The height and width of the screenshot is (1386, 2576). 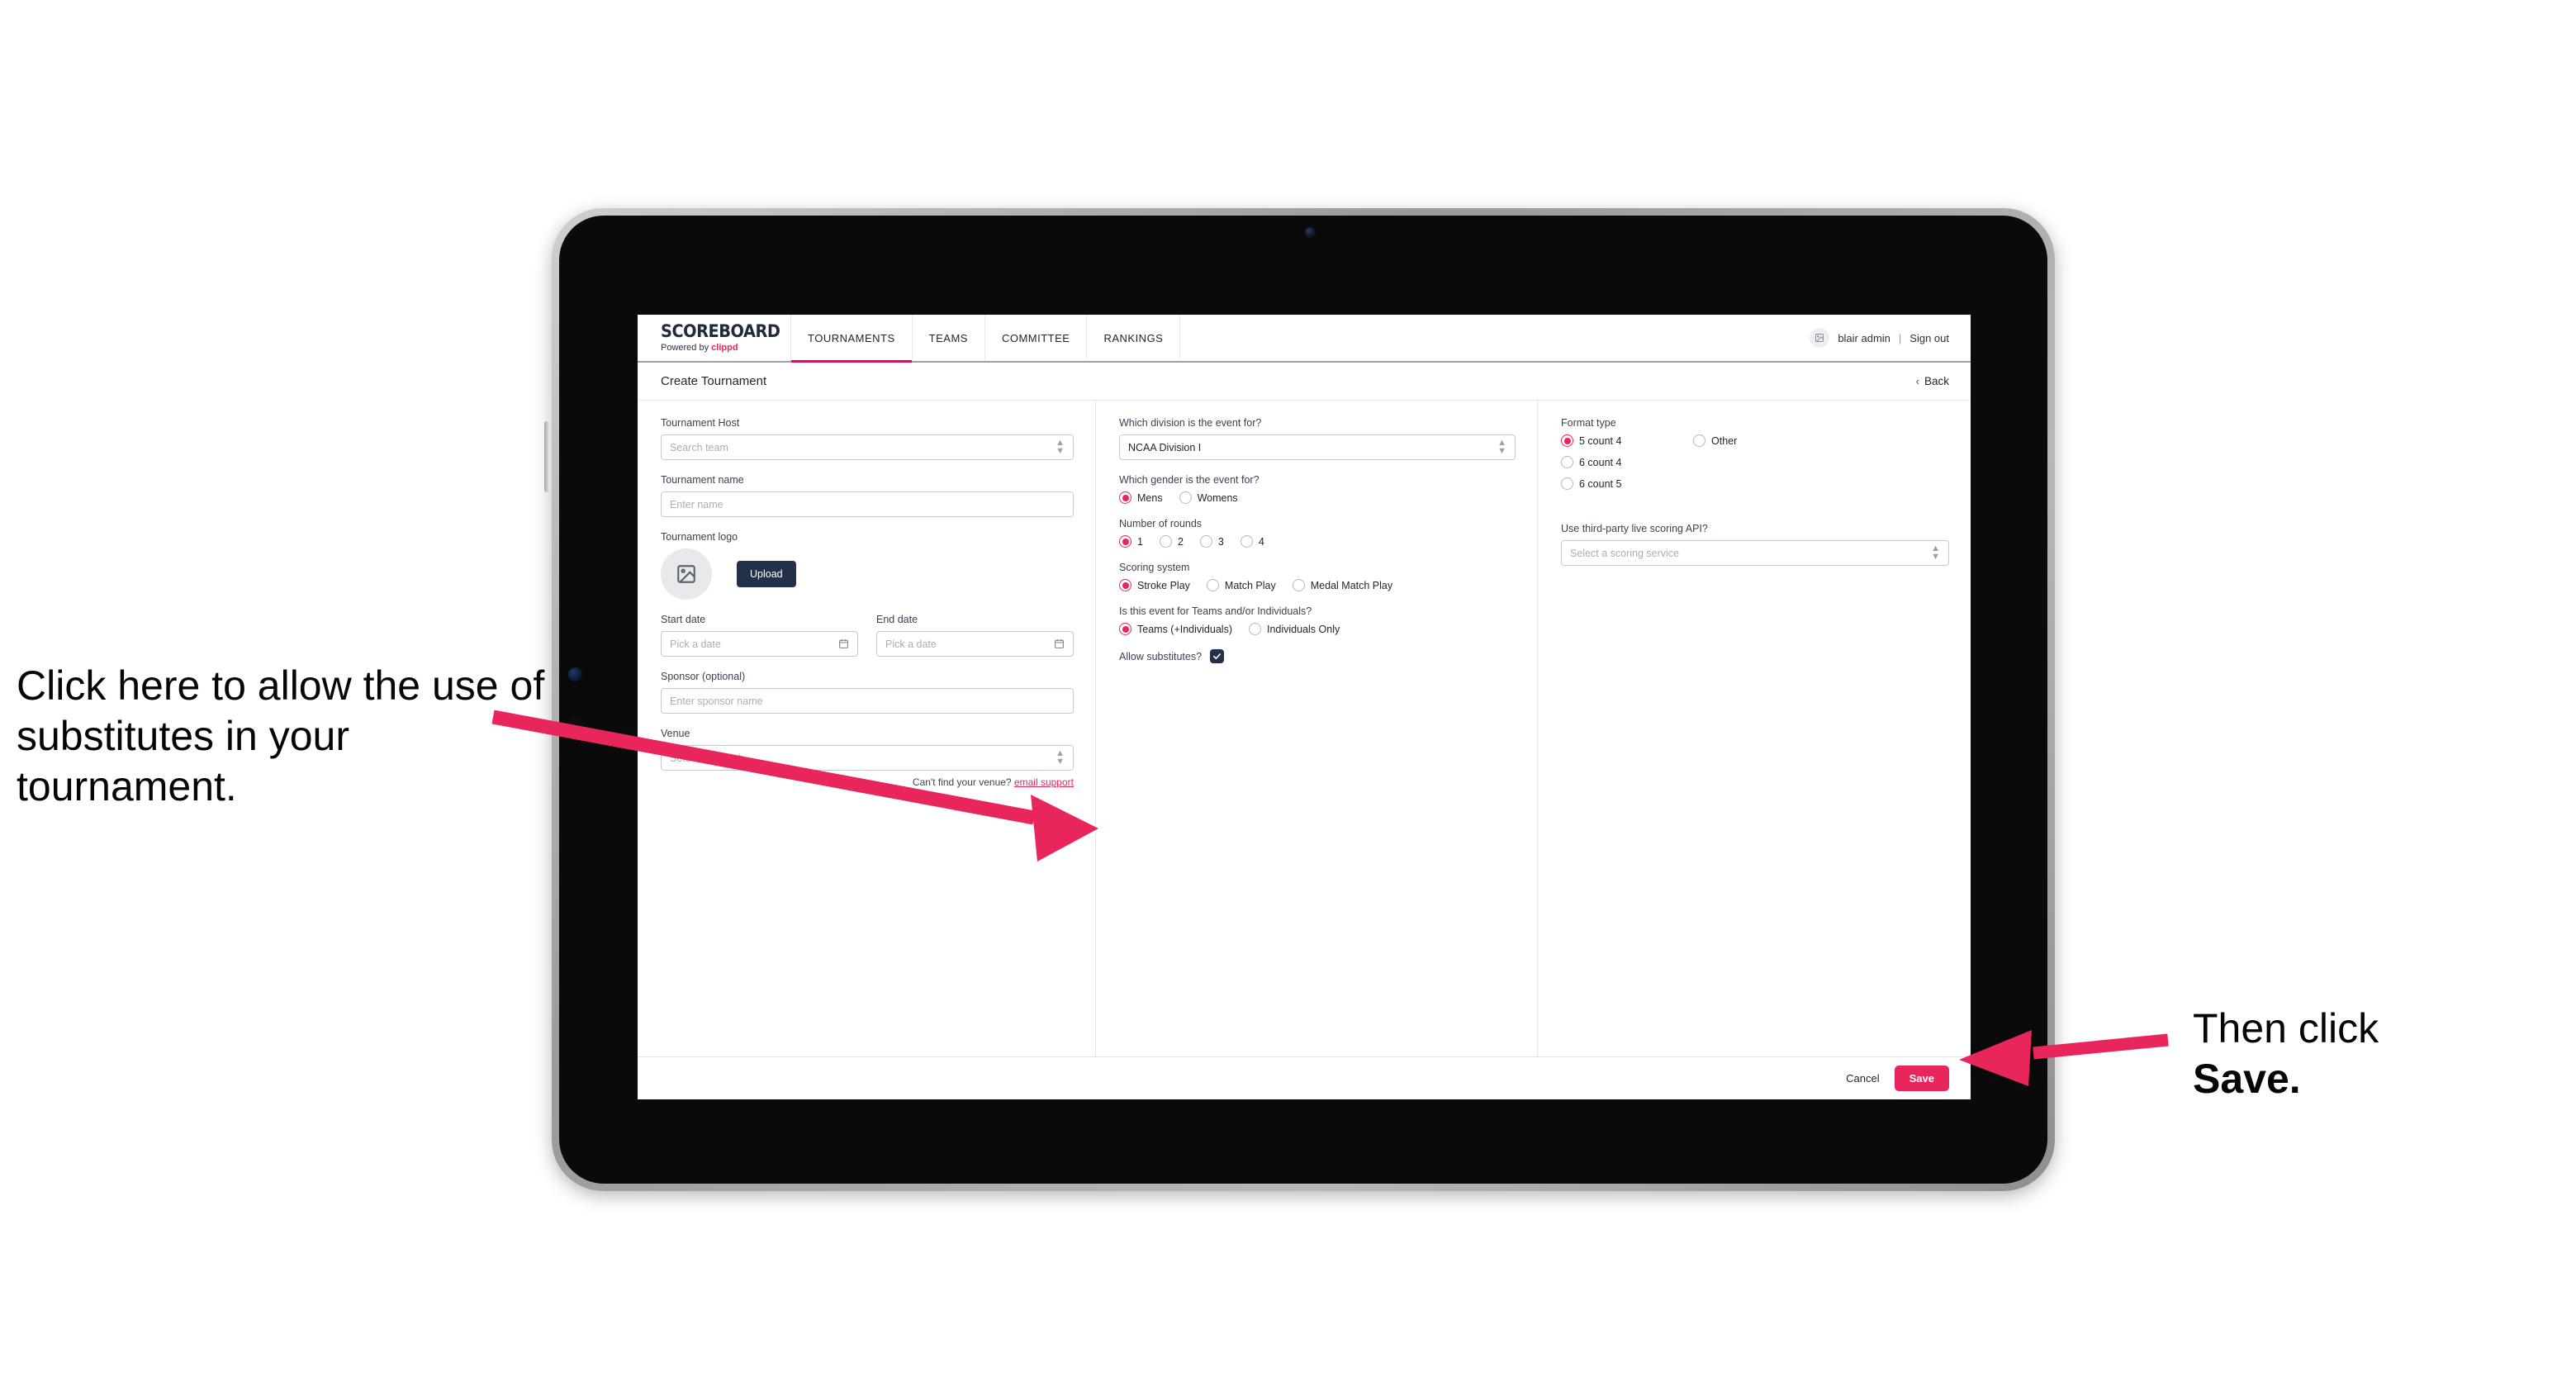 I want to click on nav-tab-teams: TEAMS, so click(x=949, y=338).